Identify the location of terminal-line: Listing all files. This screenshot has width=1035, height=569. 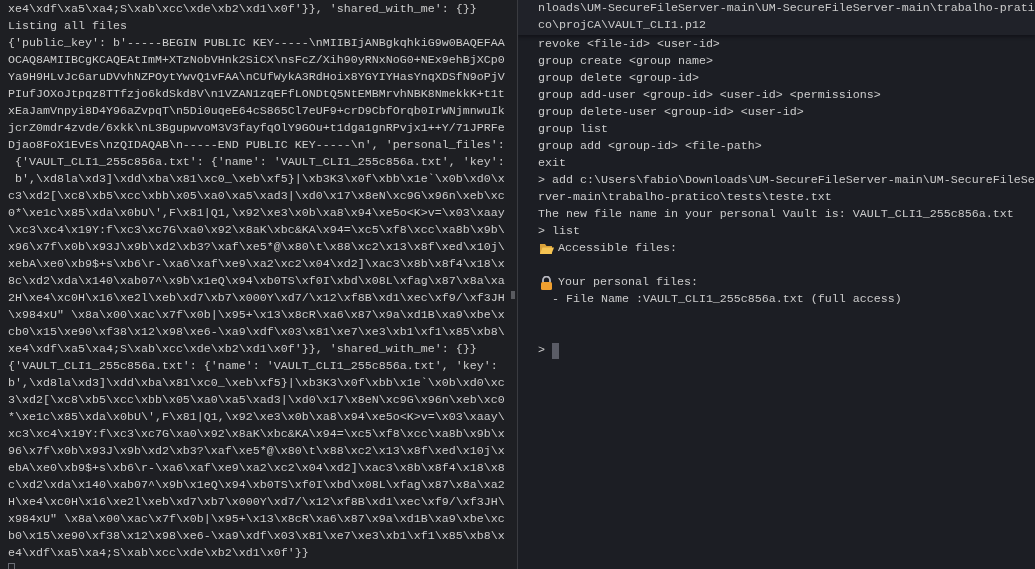
(67, 26).